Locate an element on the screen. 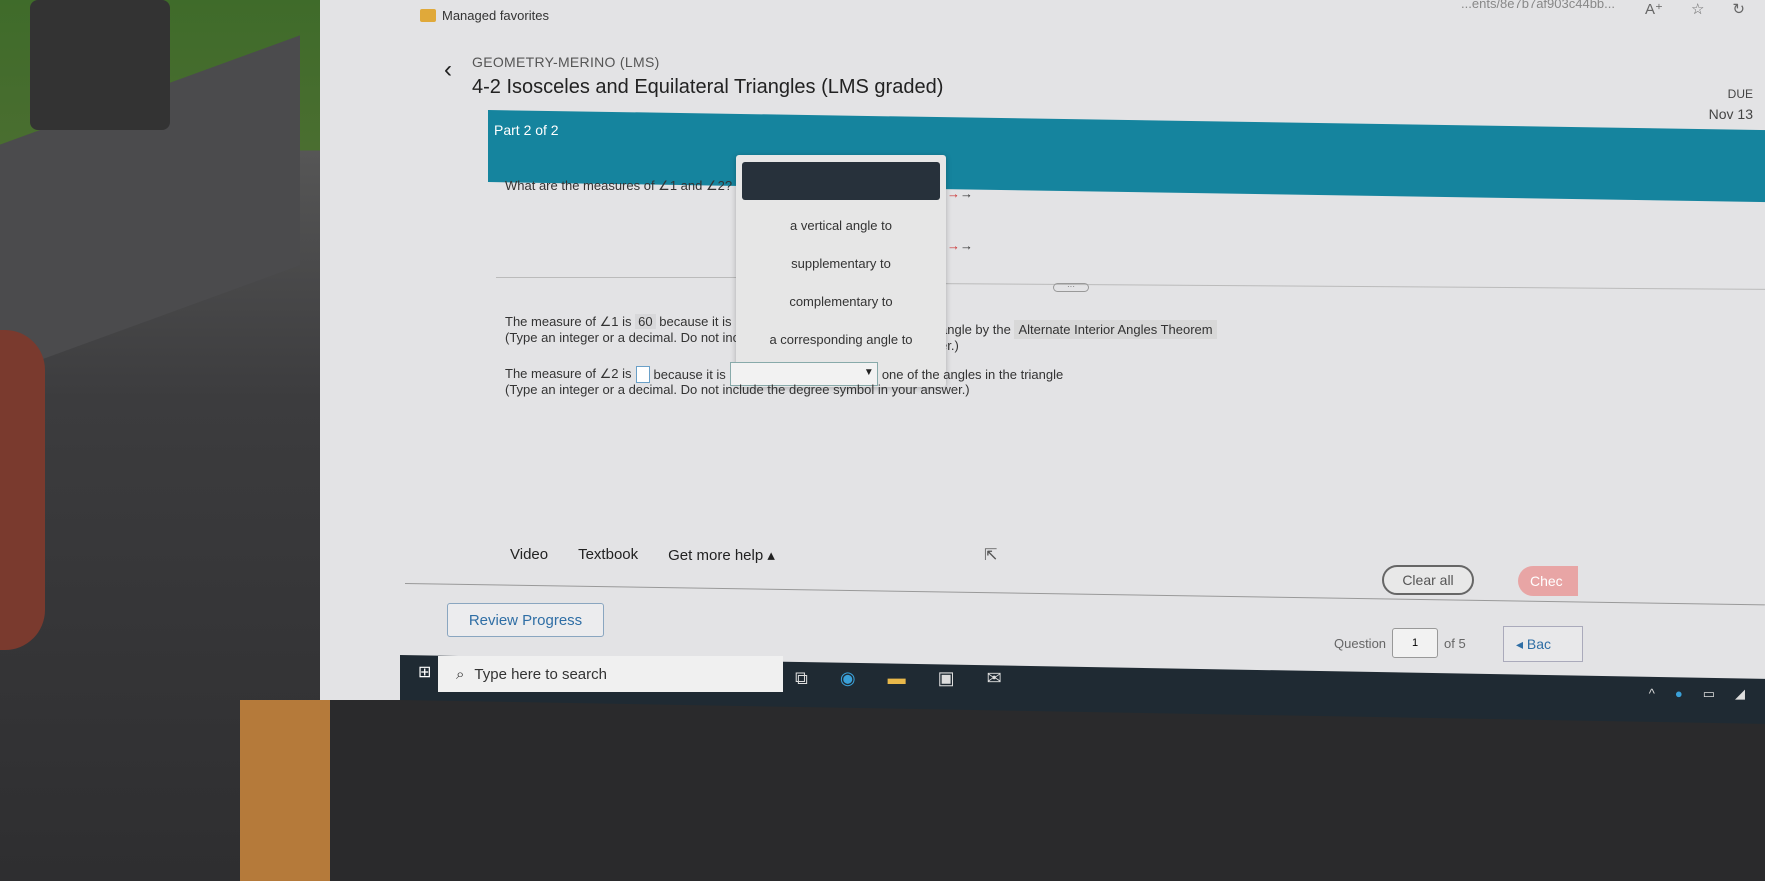 The image size is (1765, 881). get-more-help-link: Get more help ▴ is located at coordinates (721, 555).